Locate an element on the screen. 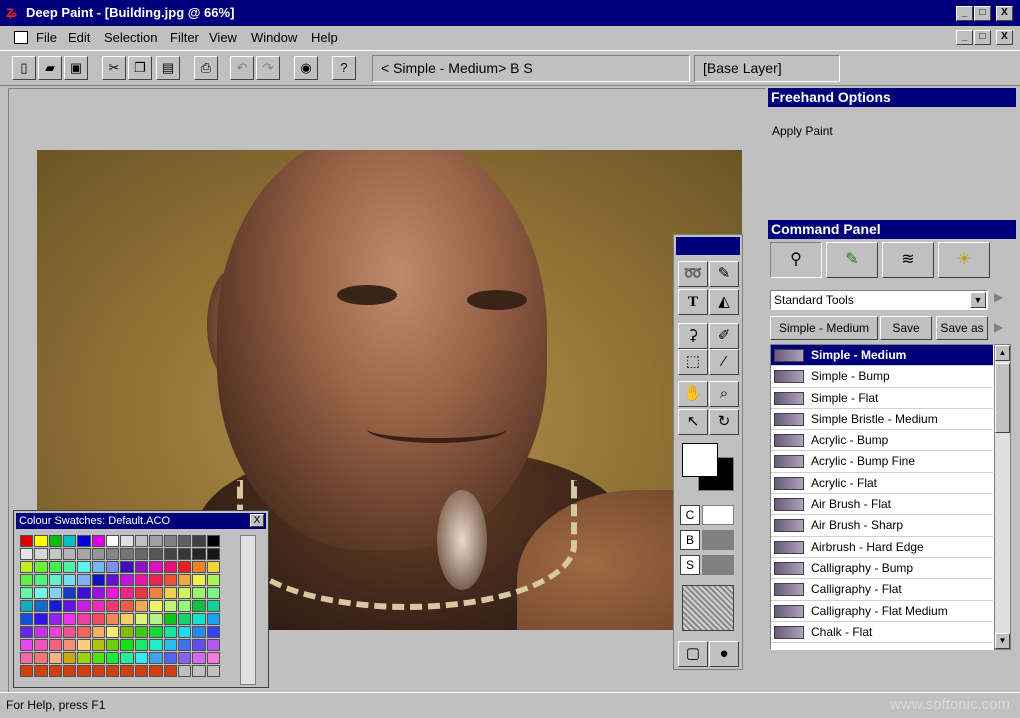 The width and height of the screenshot is (1020, 718). brush-item: Air Brush - Flat is located at coordinates (882, 505).